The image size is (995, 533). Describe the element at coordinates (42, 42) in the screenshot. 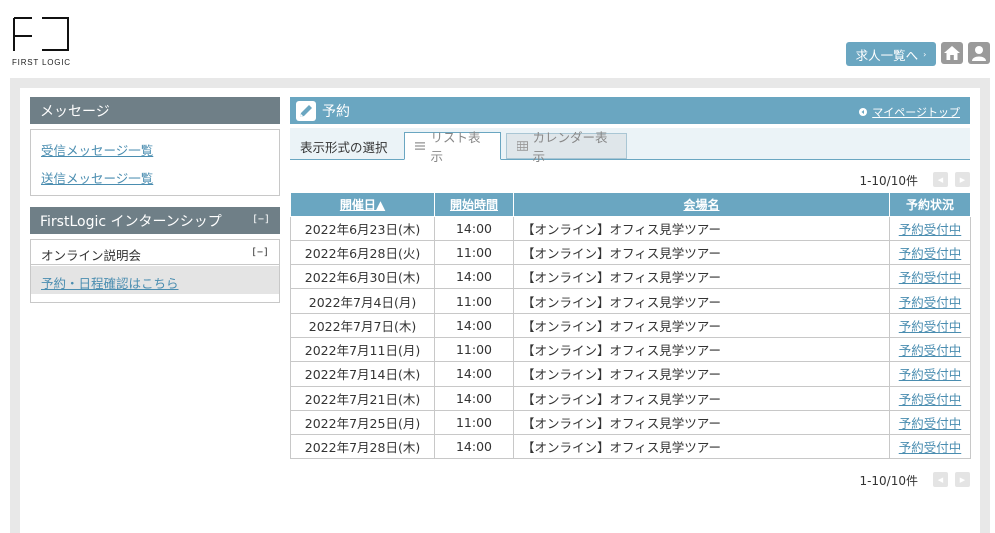

I see `company-logo: FIRST LOGIC` at that location.